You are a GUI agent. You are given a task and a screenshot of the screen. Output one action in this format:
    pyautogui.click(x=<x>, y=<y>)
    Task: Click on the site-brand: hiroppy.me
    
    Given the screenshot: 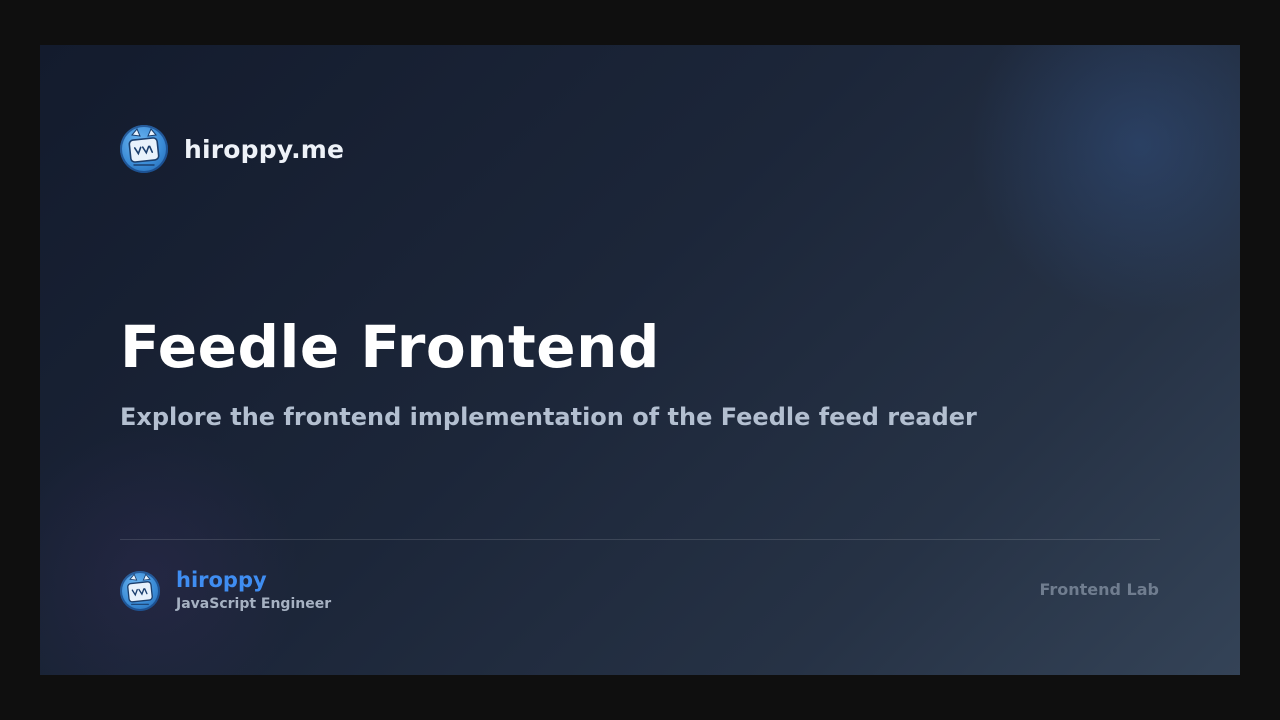 What is the action you would take?
    pyautogui.click(x=232, y=149)
    